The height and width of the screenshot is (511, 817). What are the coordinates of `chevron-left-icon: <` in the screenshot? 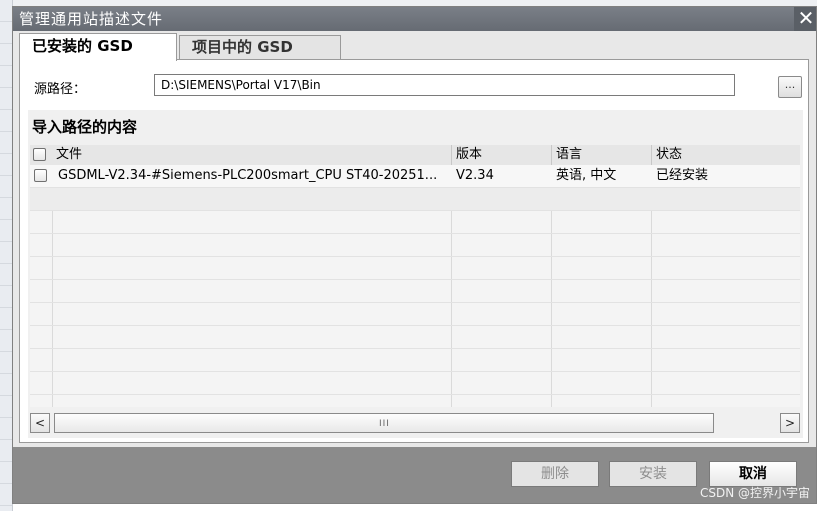 It's located at (40, 423).